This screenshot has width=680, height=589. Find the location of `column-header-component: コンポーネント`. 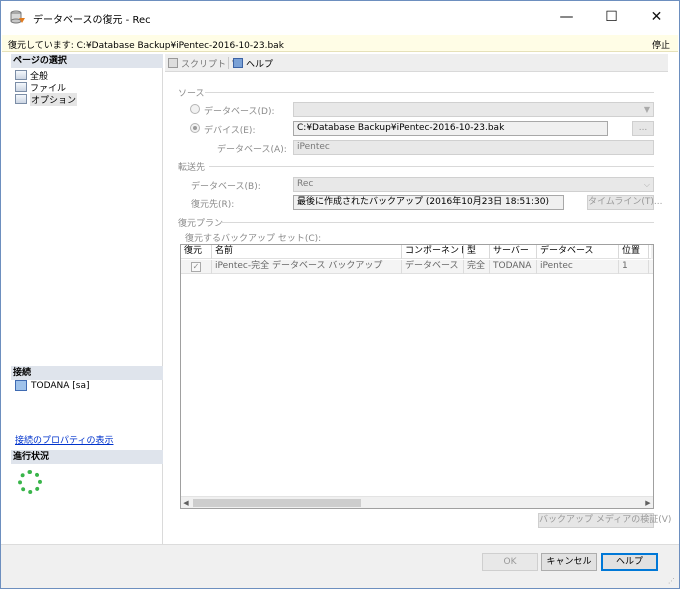

column-header-component: コンポーネント is located at coordinates (433, 252).